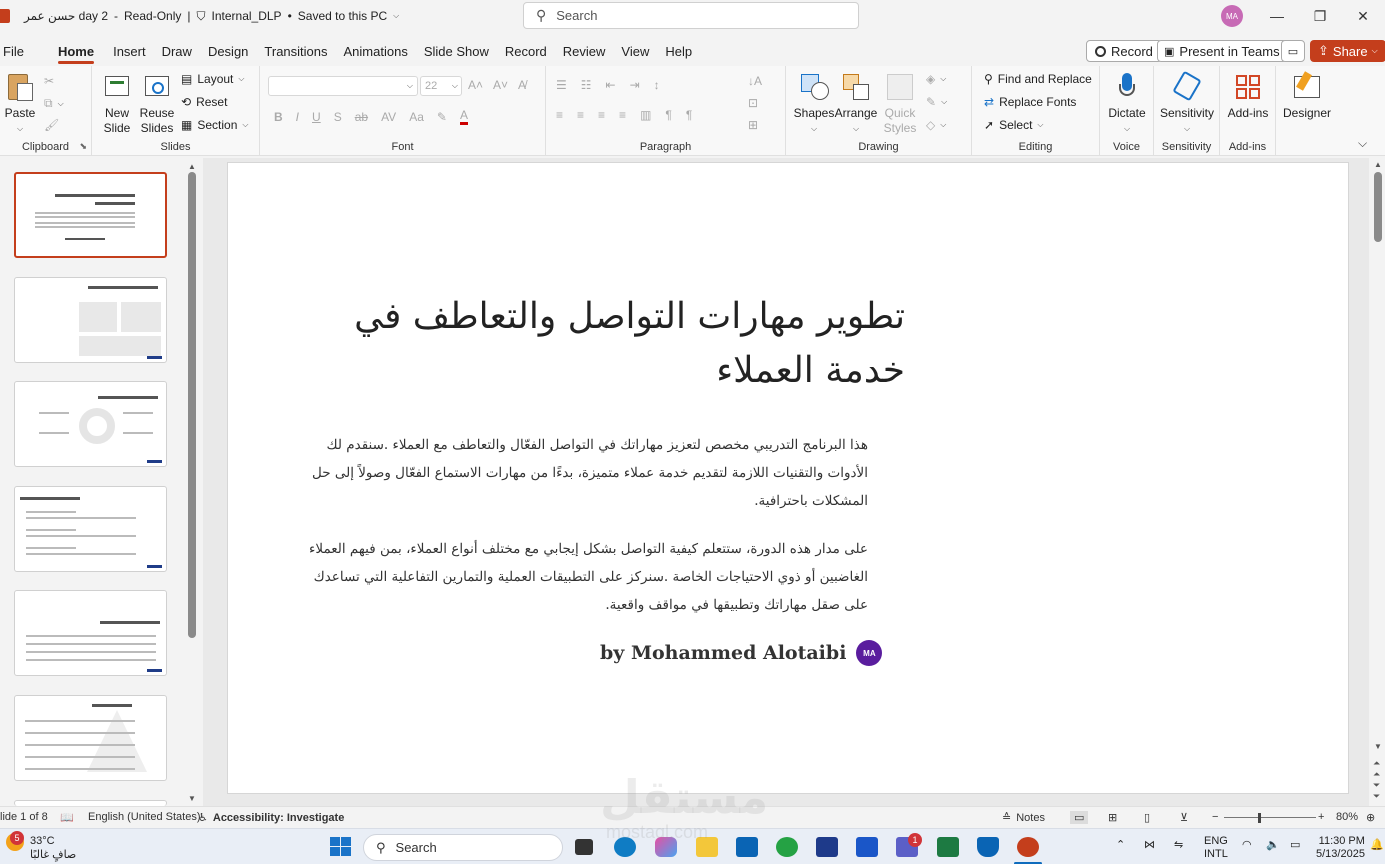  I want to click on normal-view-icon: ▭, so click(1079, 817).